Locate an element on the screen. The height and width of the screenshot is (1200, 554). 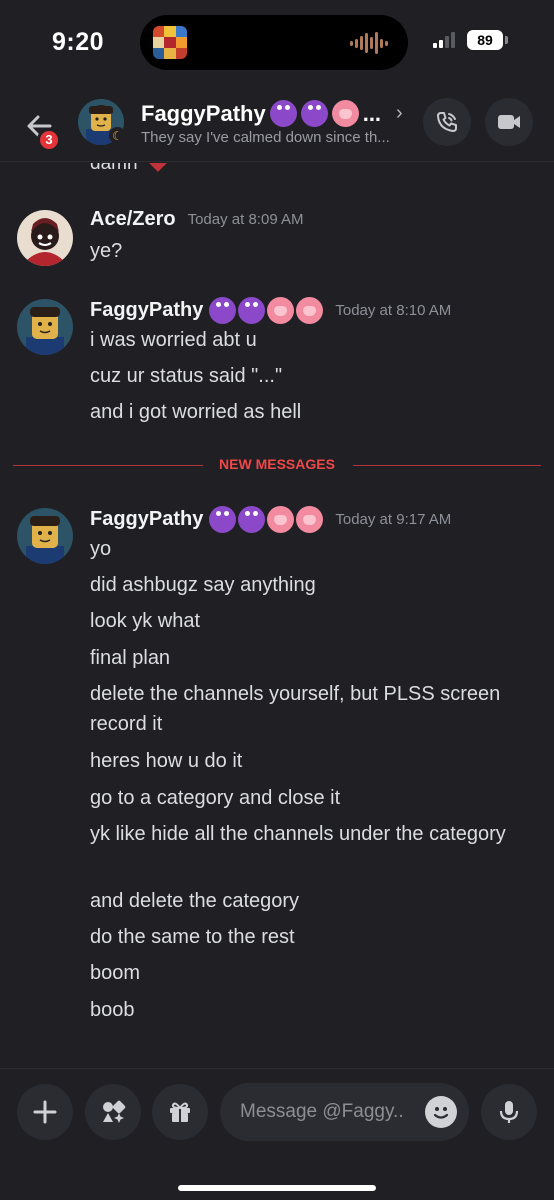
message-line: do the same to the rest is located at coordinates (315, 937).